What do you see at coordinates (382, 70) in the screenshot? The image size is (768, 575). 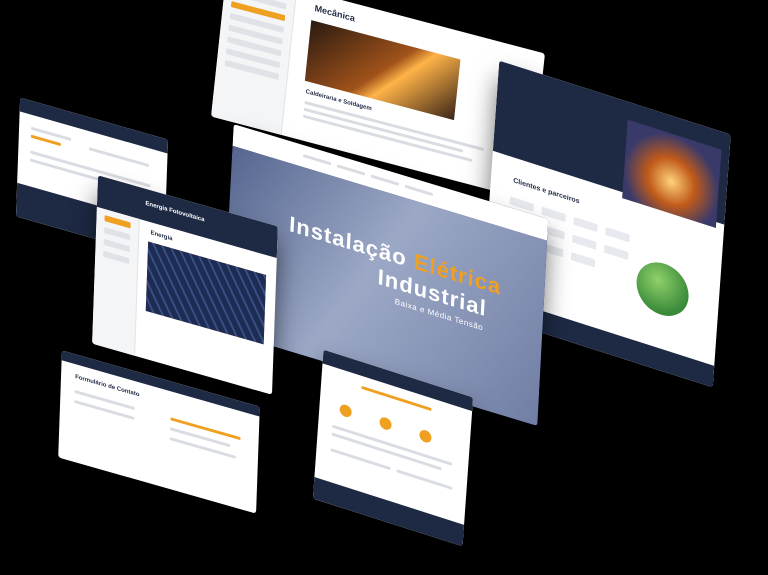 I see `mecanica-photo` at bounding box center [382, 70].